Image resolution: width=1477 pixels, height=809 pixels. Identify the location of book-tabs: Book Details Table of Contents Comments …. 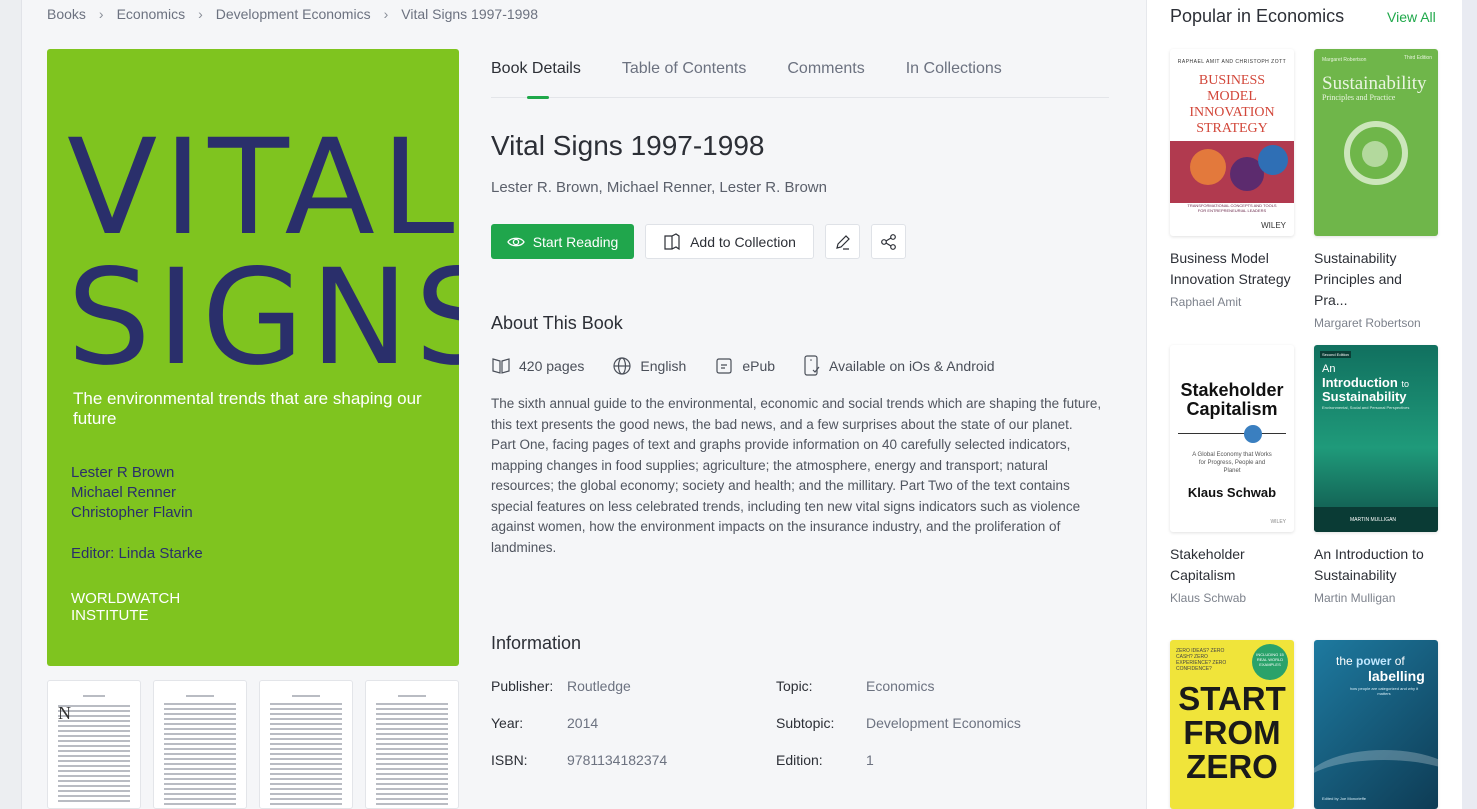
(800, 79).